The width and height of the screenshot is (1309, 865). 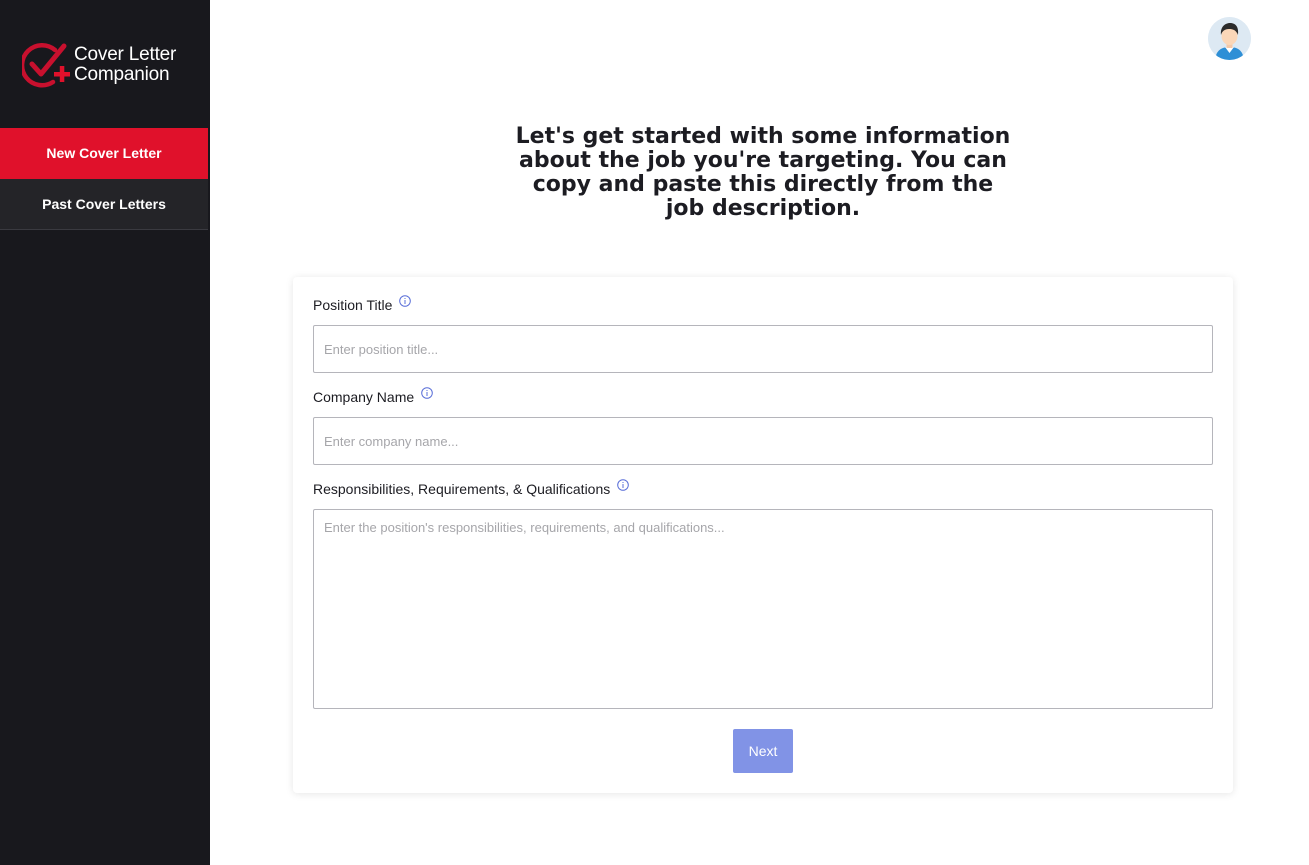 I want to click on next-button: Next, so click(x=763, y=751).